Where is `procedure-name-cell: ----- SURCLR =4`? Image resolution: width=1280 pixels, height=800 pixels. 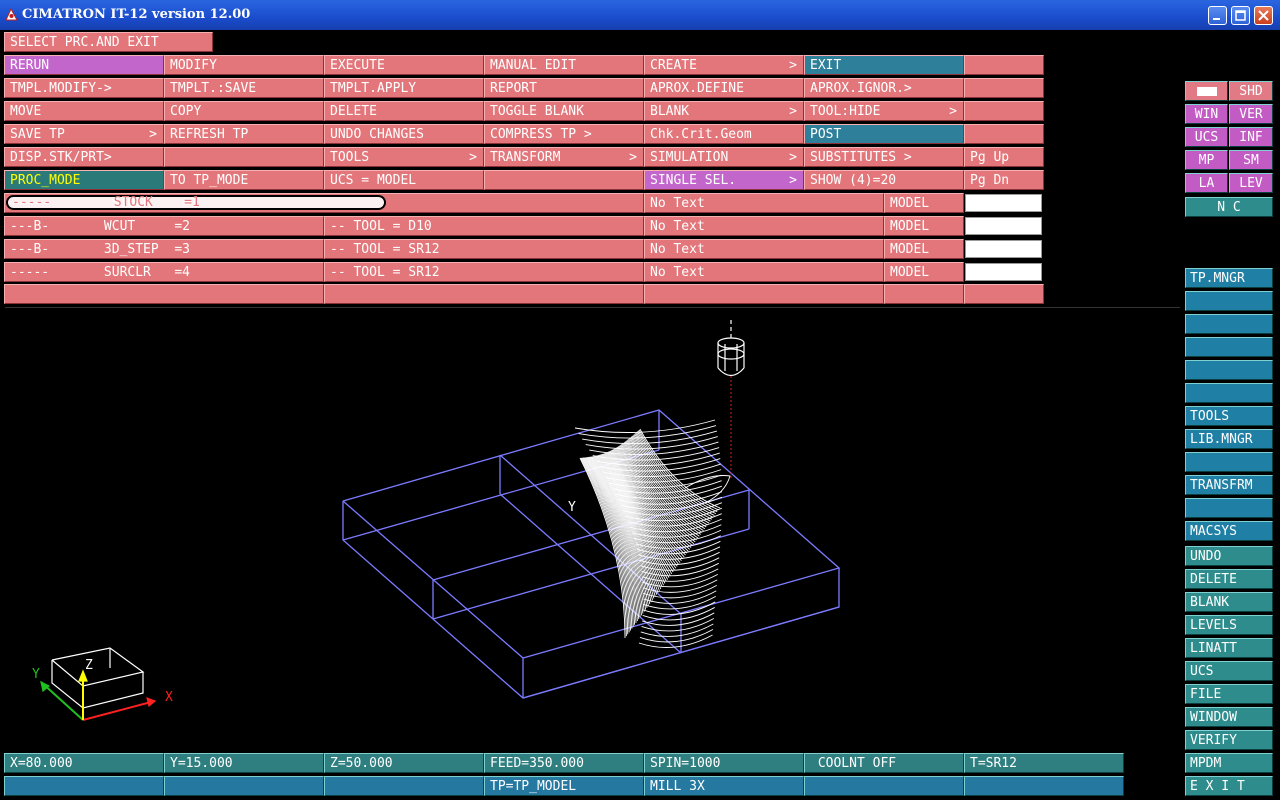
procedure-name-cell: ----- SURCLR =4 is located at coordinates (164, 272).